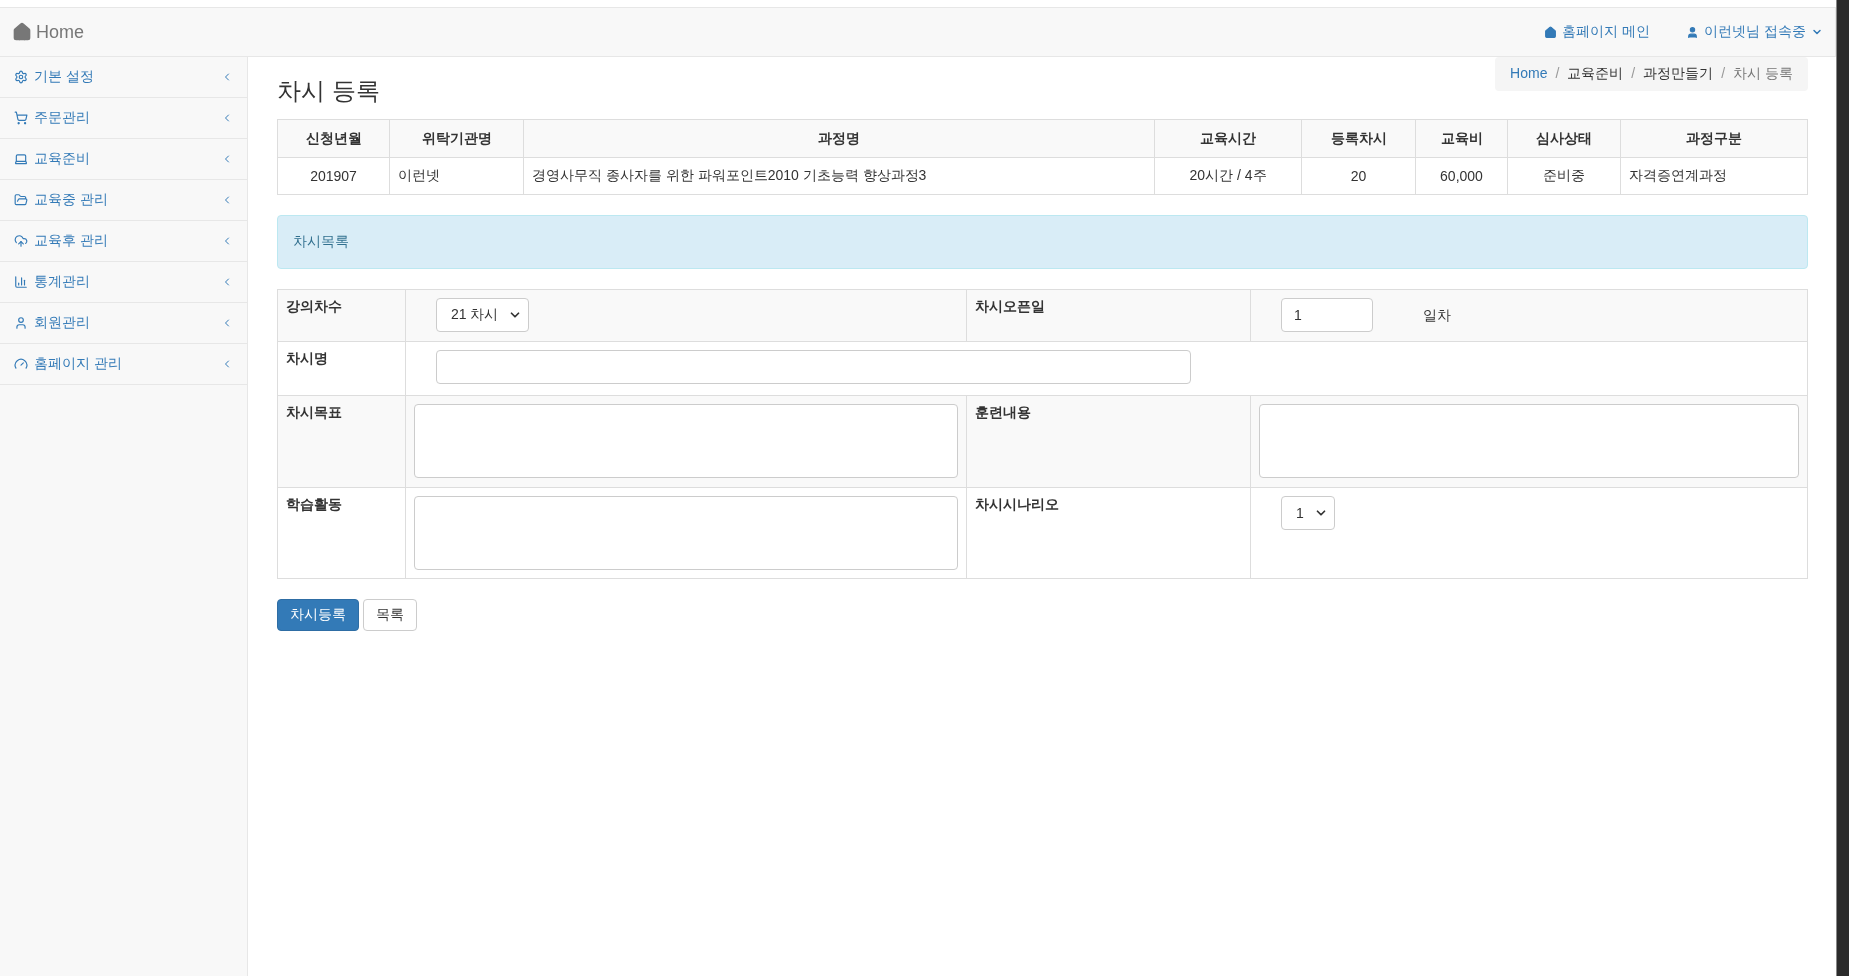 Image resolution: width=1849 pixels, height=976 pixels. What do you see at coordinates (483, 315) in the screenshot?
I see `select-field: 21 차시` at bounding box center [483, 315].